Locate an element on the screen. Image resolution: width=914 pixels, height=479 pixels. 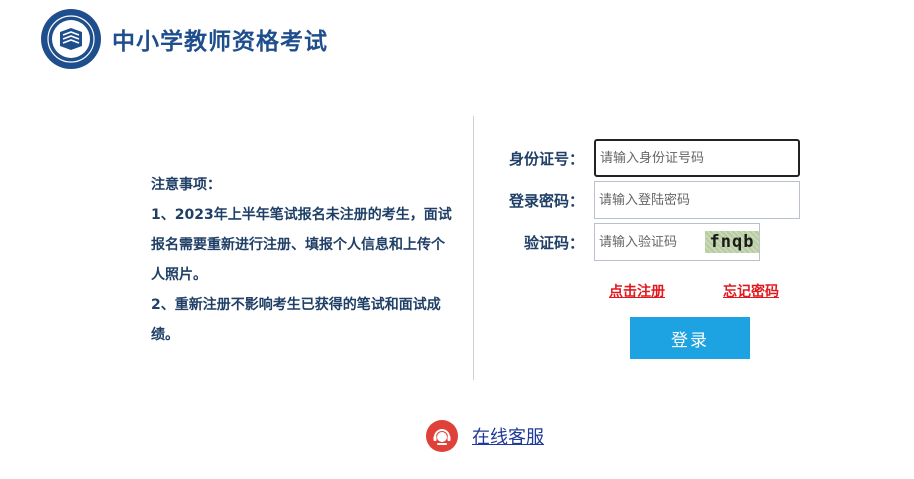
id-number-input is located at coordinates (697, 158).